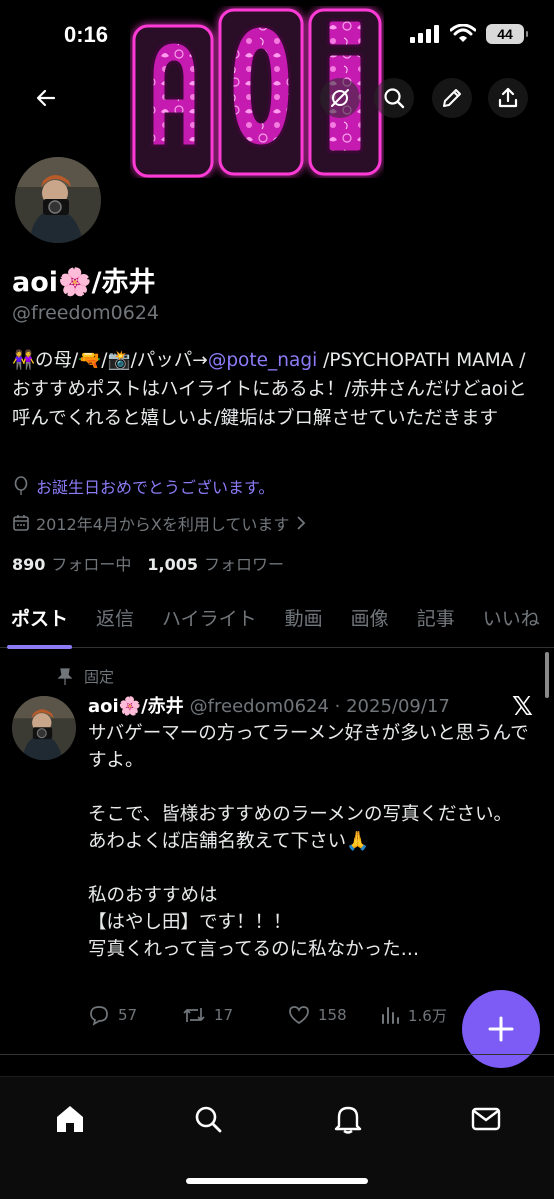  What do you see at coordinates (110, 360) in the screenshot?
I see `bio-text-prefix: 👭の母/🔫/📸/パッパ→` at bounding box center [110, 360].